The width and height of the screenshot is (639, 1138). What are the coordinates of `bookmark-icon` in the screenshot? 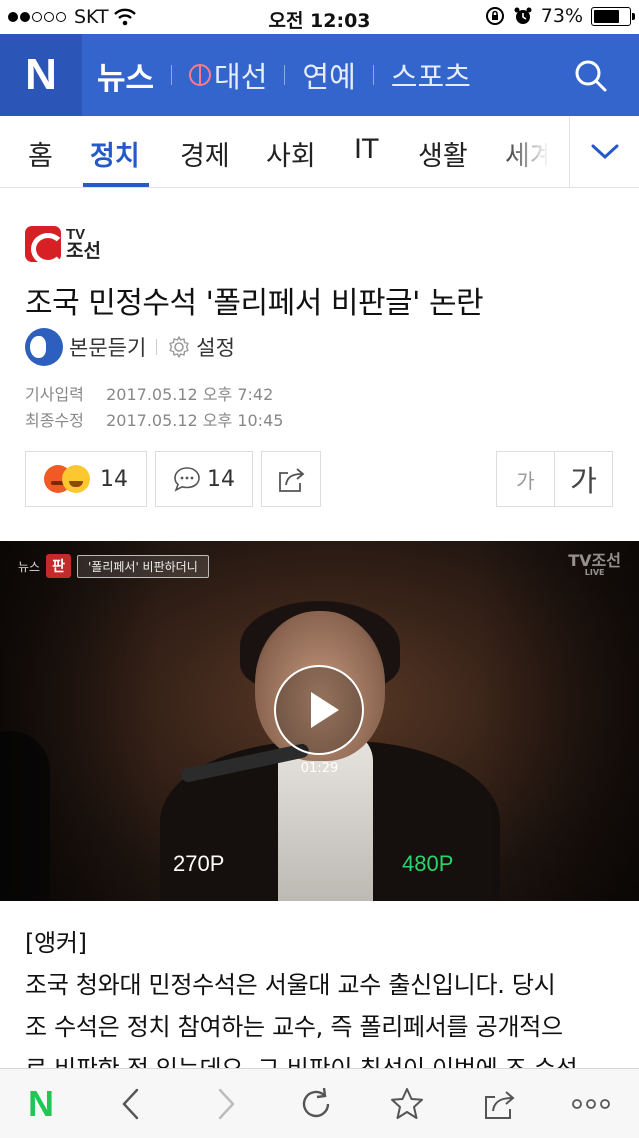 It's located at (407, 1104).